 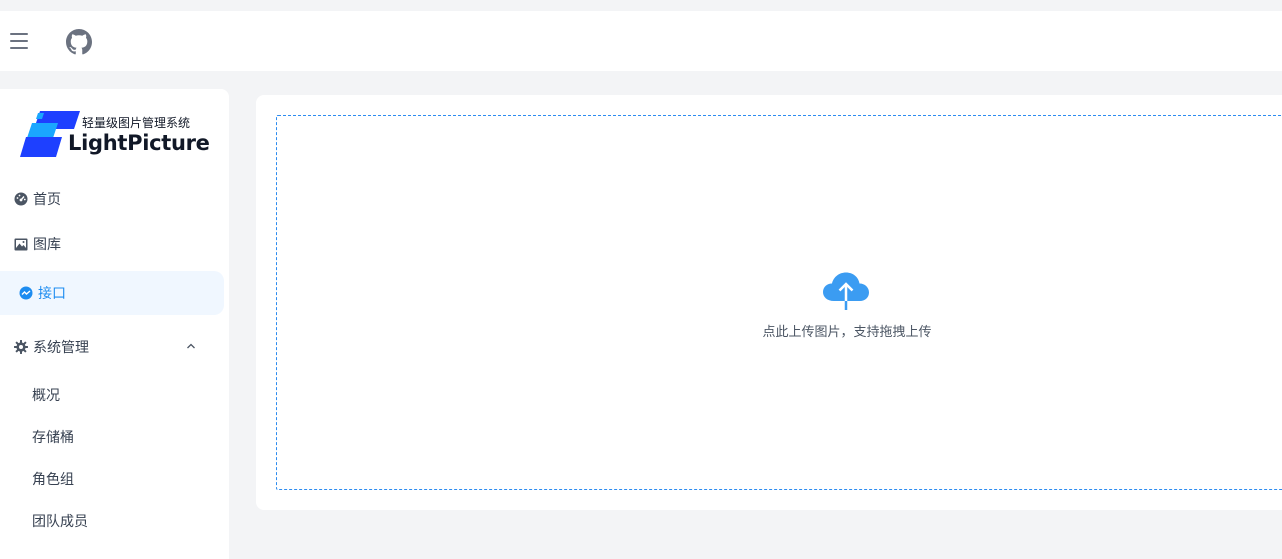 What do you see at coordinates (139, 143) in the screenshot?
I see `logo-title: LightPicture` at bounding box center [139, 143].